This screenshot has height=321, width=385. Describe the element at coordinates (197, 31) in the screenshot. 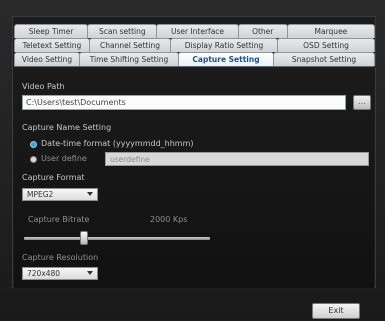

I see `tab-user-interface: User Interface` at that location.